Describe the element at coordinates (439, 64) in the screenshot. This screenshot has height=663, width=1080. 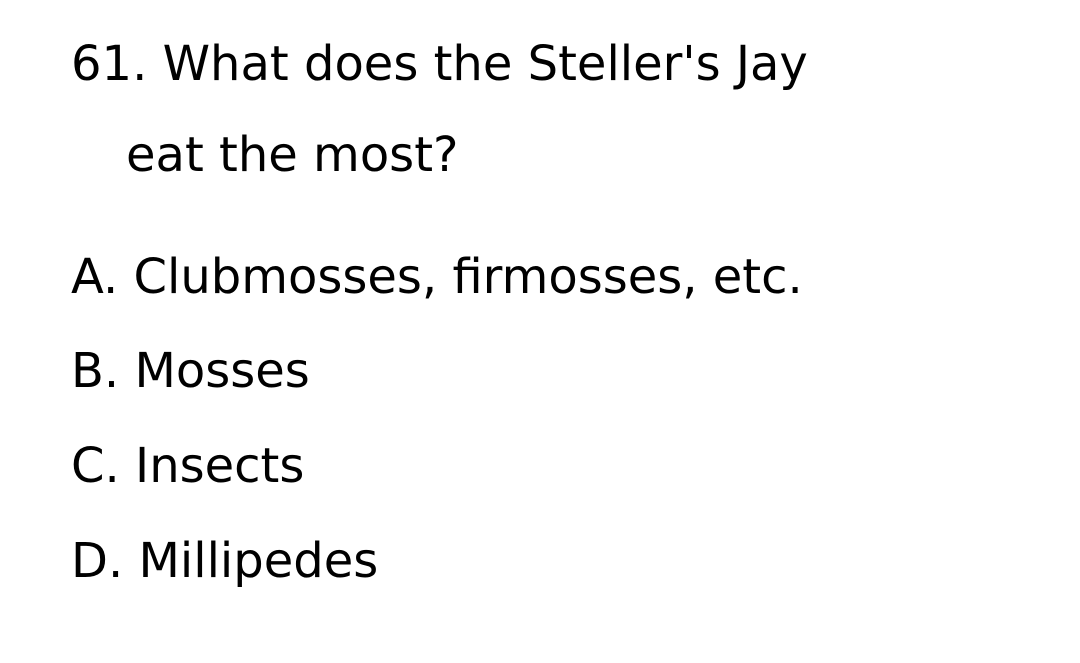
I see `question-text-line-1: 61. What does the Steller's Jay` at that location.